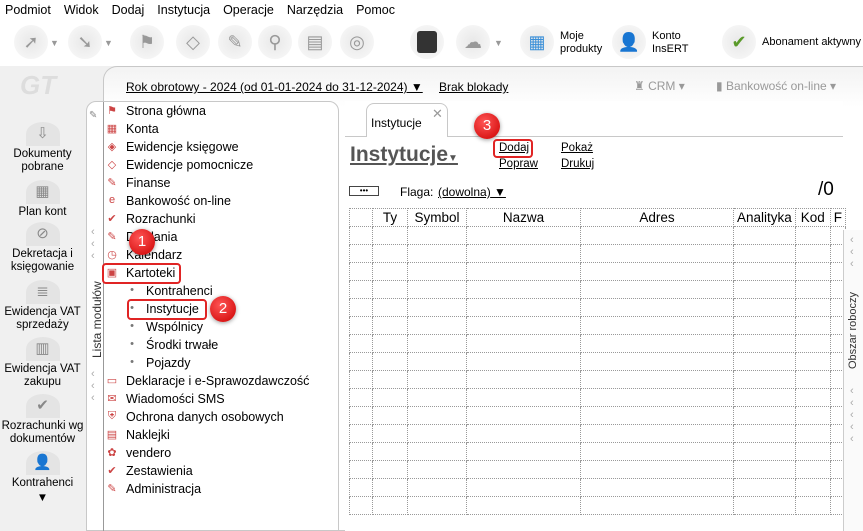 The image size is (863, 531). I want to click on cloud-server-icon: ☁, so click(473, 42).